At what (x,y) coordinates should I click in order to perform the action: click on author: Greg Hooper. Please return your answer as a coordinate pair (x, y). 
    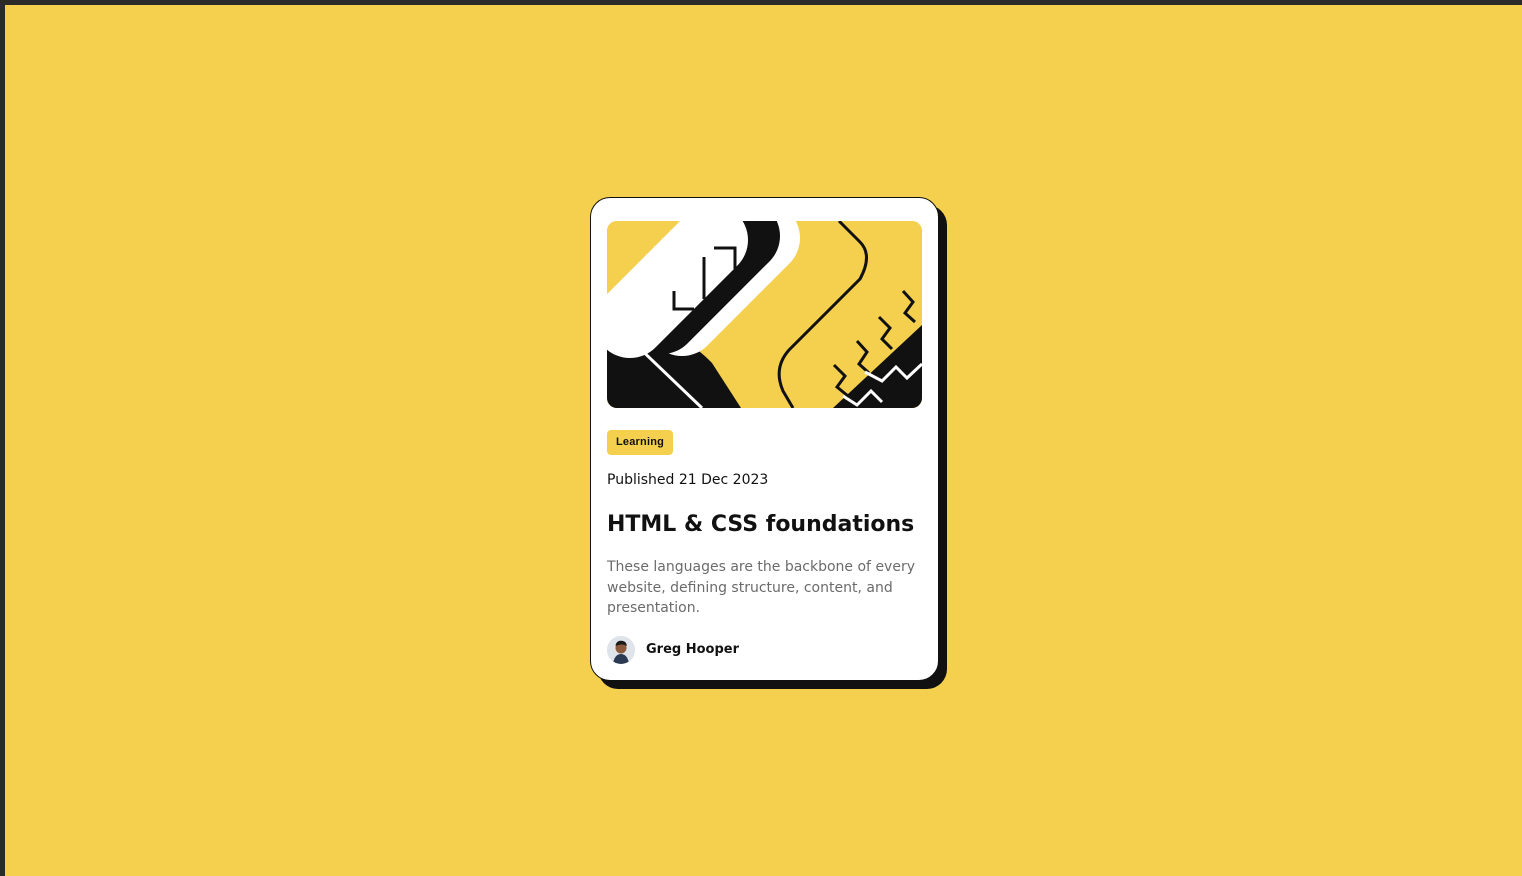
    Looking at the image, I should click on (673, 650).